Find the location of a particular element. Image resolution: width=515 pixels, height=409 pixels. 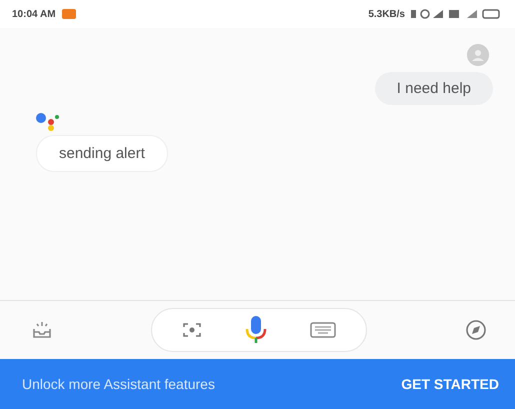

lens-icon is located at coordinates (192, 330).